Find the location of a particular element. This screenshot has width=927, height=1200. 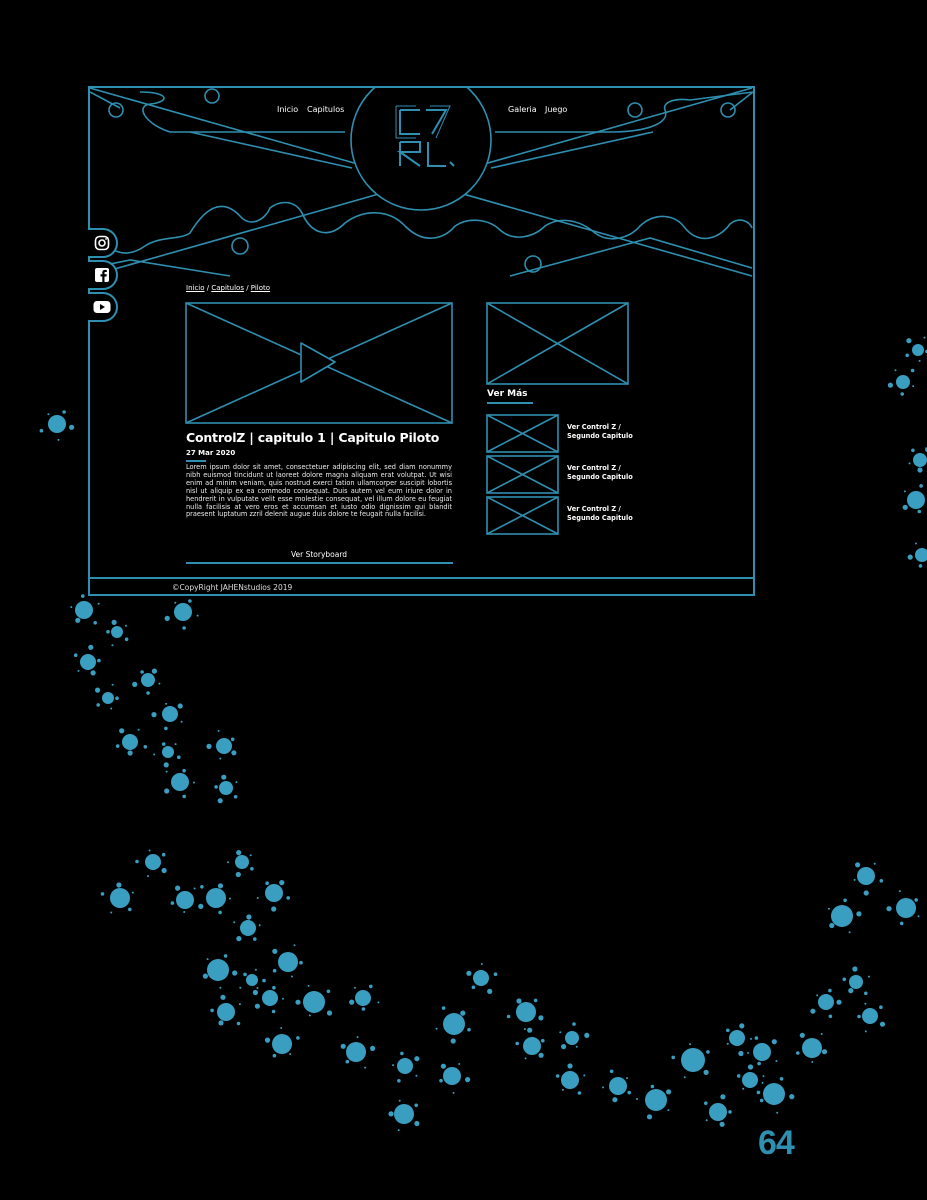

breadcrumb: Inicio / Capitulos / Piloto is located at coordinates (228, 288).